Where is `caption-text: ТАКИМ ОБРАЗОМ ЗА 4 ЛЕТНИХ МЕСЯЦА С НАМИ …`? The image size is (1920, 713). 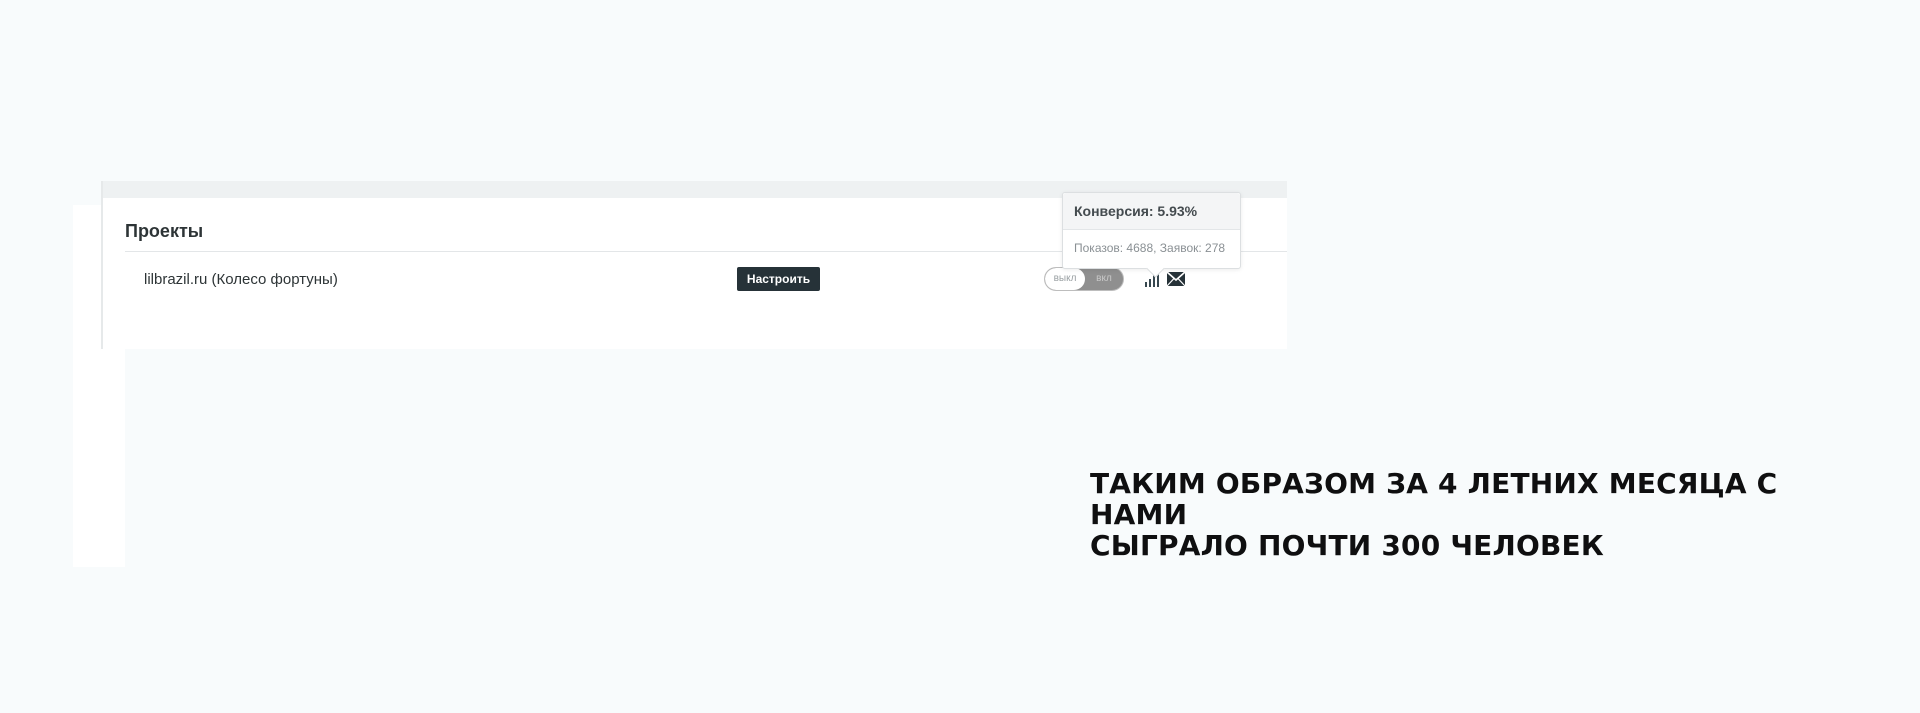
caption-text: ТАКИМ ОБРАЗОМ ЗА 4 ЛЕТНИХ МЕСЯЦА С НАМИ … is located at coordinates (1470, 514).